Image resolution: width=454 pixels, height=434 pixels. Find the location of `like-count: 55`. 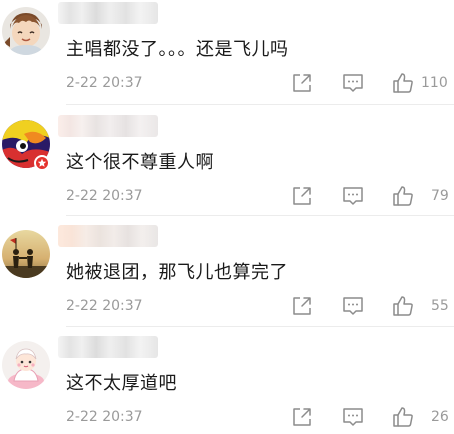

like-count: 55 is located at coordinates (440, 306).